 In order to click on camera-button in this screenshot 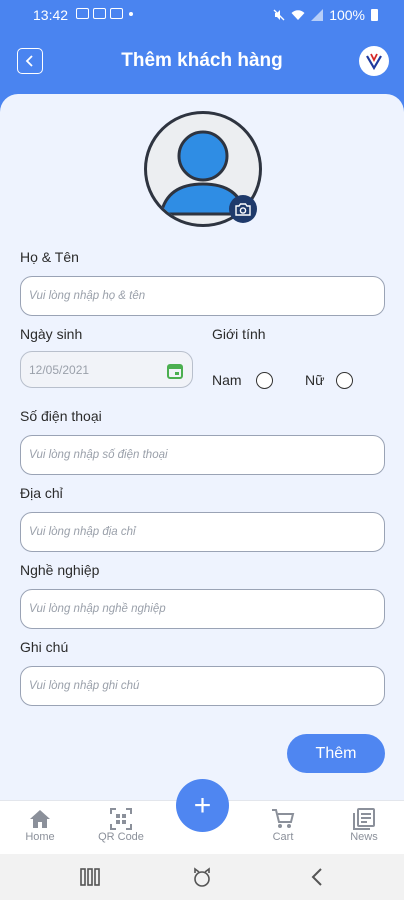, I will do `click(243, 209)`.